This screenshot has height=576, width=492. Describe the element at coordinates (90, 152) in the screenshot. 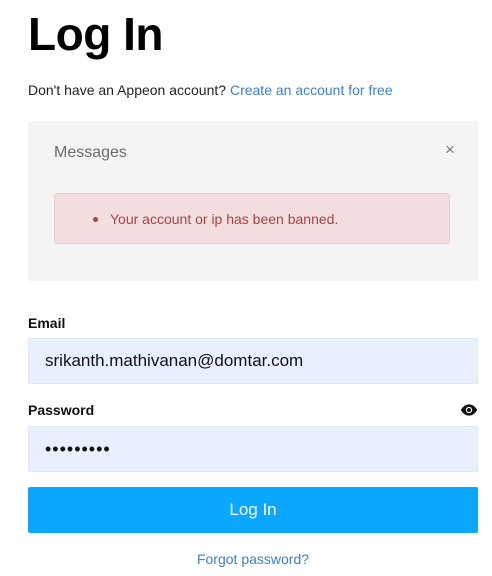

I see `messages-title: Messages` at that location.